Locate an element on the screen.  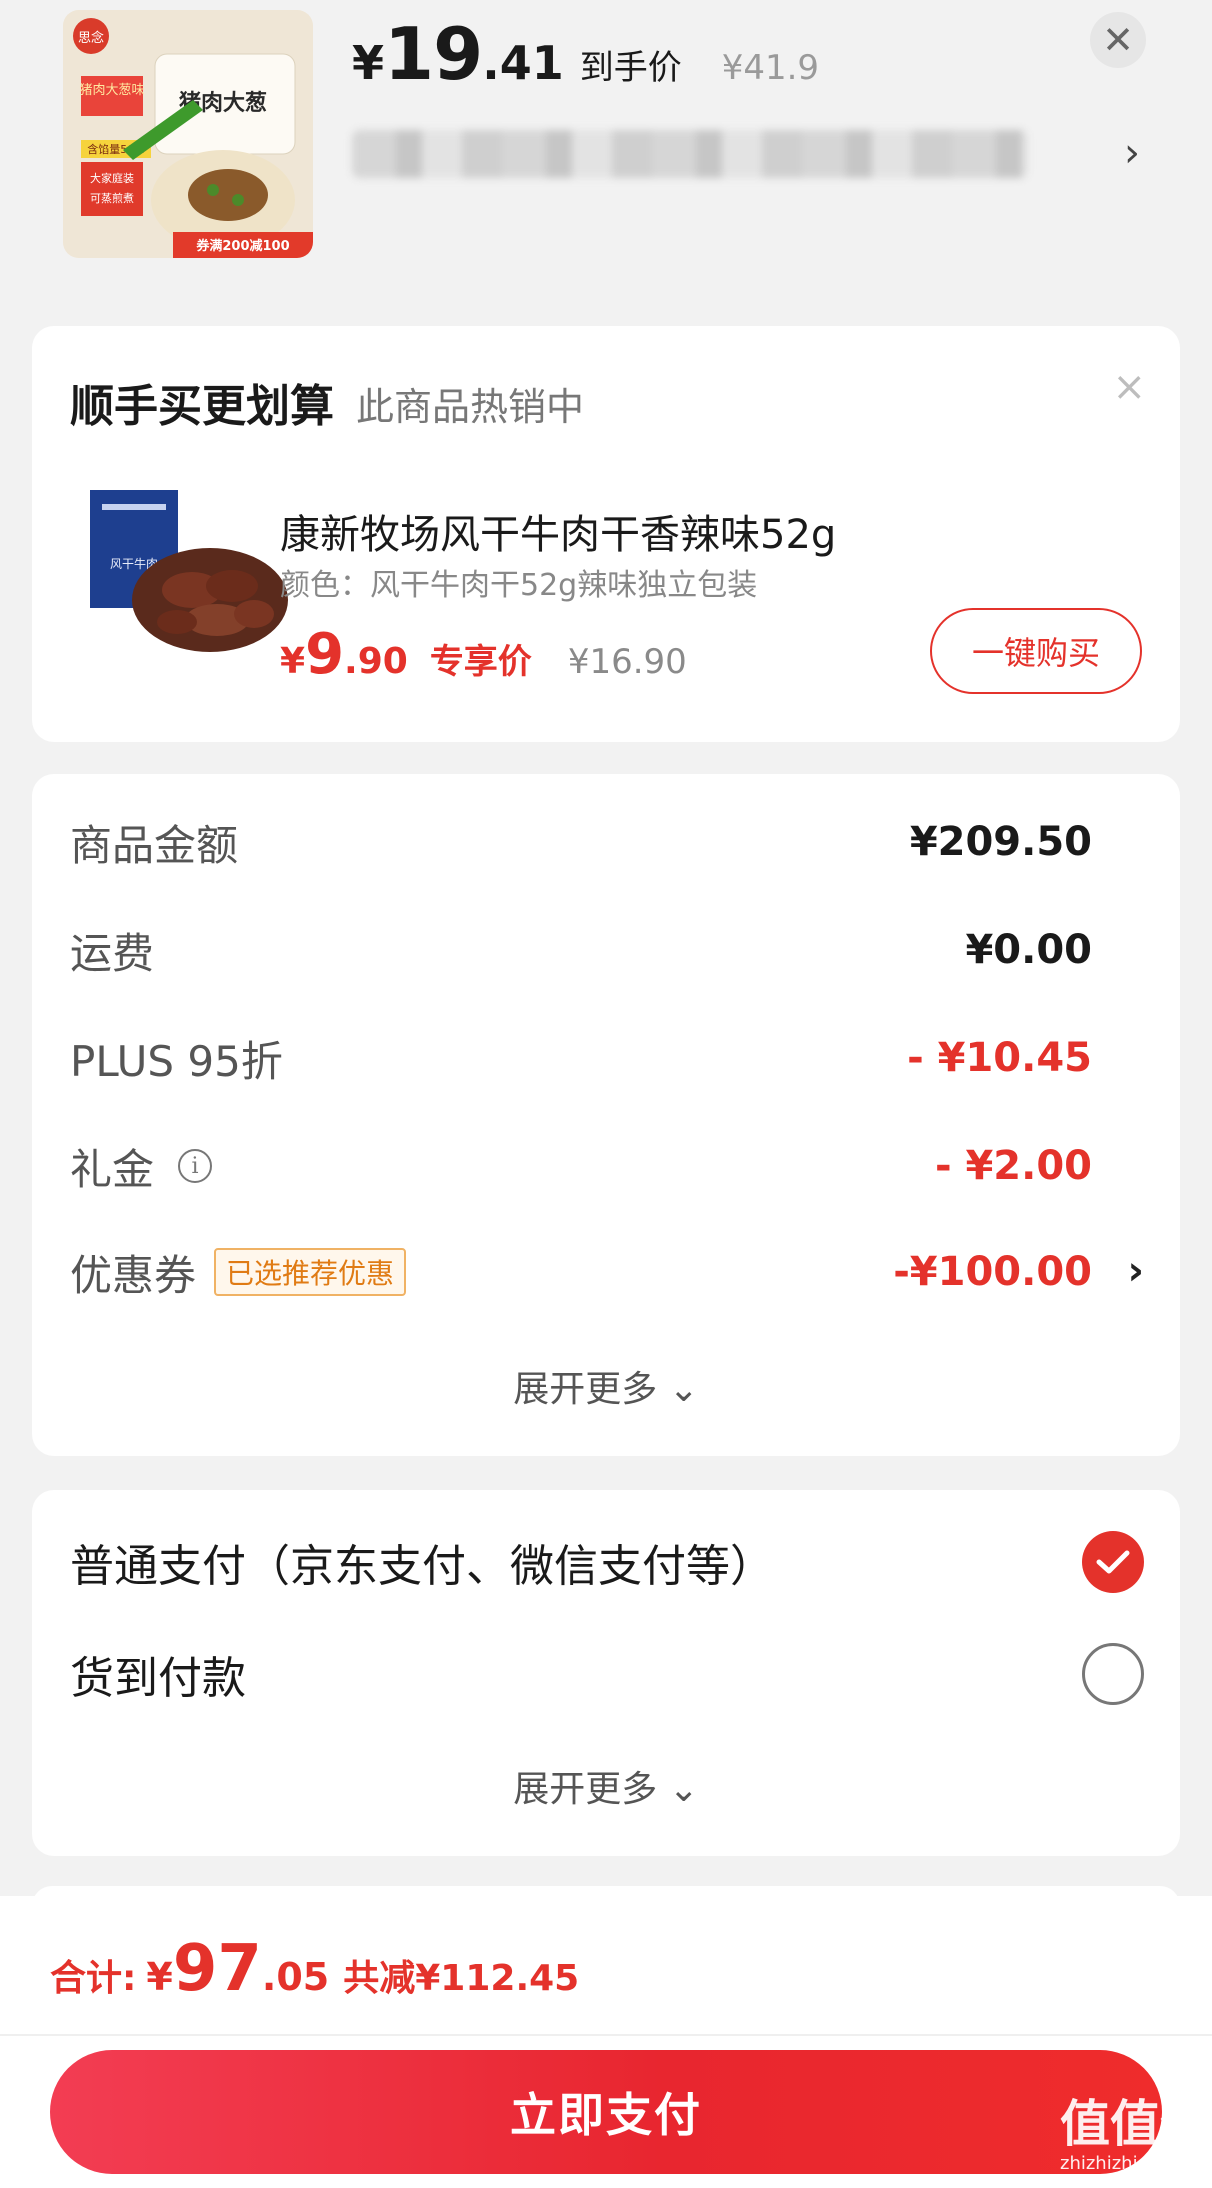
payment-option-online: 普通支付（京东支付、微信支付等） is located at coordinates (607, 1562).